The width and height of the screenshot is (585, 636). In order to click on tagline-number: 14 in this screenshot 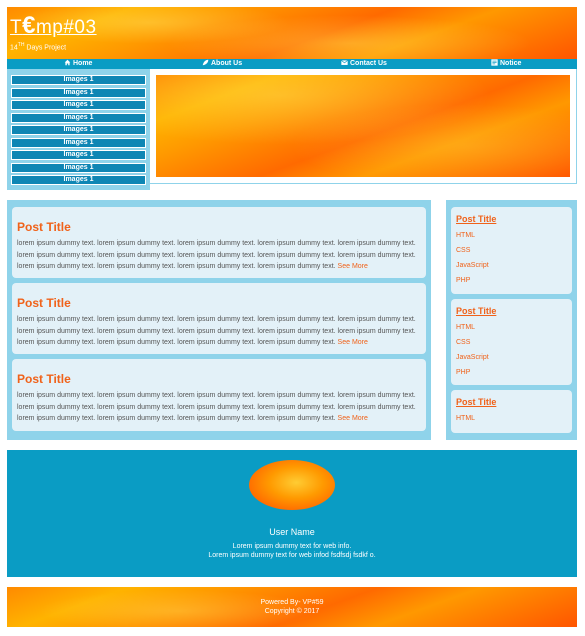, I will do `click(14, 48)`.